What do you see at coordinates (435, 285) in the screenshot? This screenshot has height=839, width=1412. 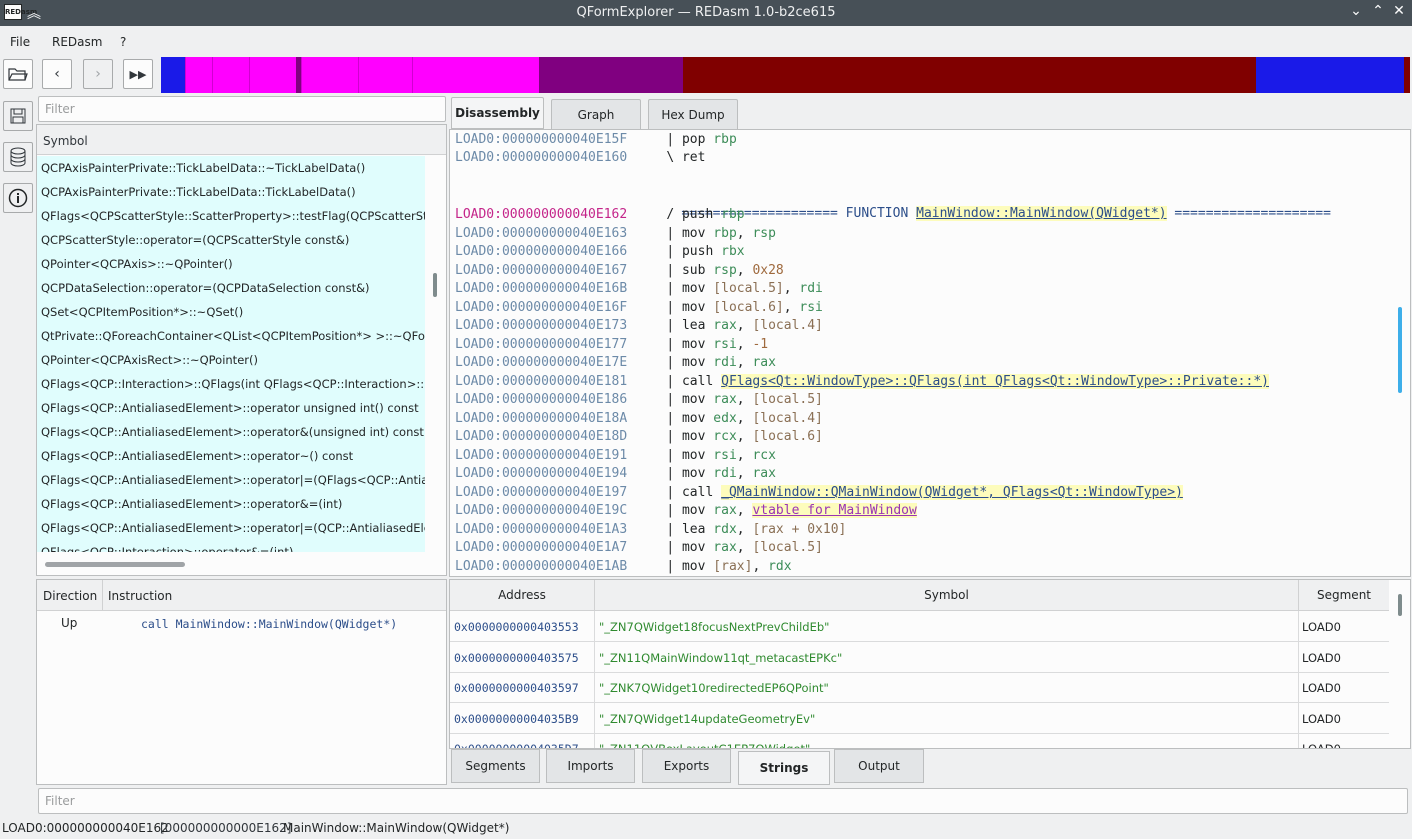 I see `symbol-list-vscroll` at bounding box center [435, 285].